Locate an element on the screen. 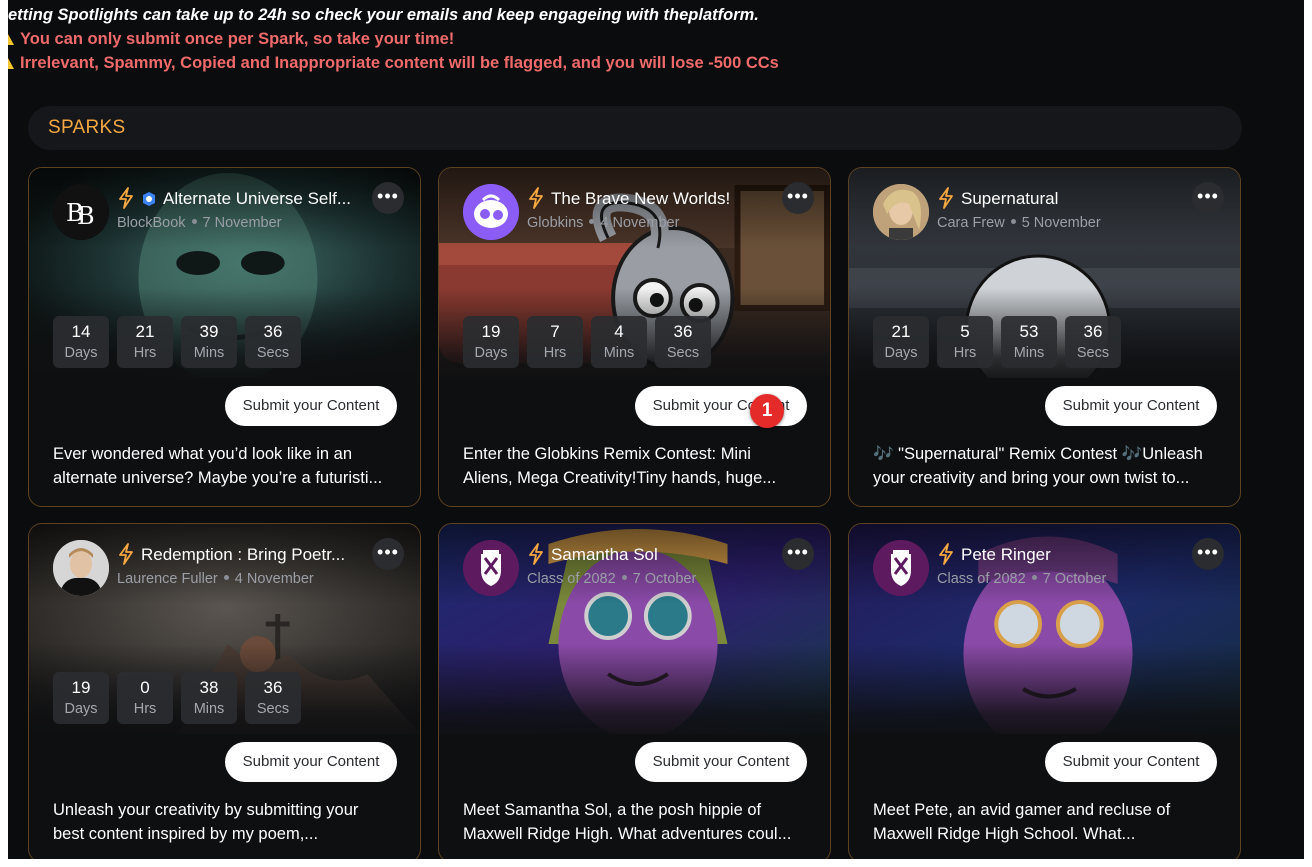  spark-meta: Cara Frew 5 November is located at coordinates (1019, 223).